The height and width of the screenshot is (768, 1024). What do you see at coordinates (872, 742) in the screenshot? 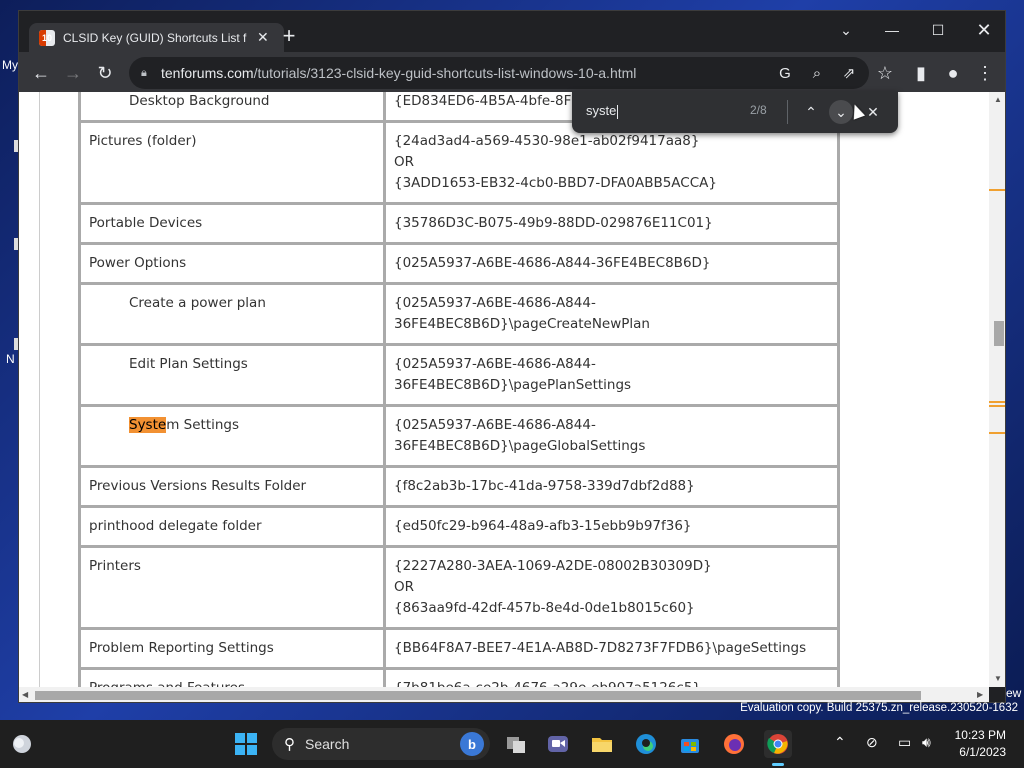
I see `network-disconnected-icon: ⊘` at bounding box center [872, 742].